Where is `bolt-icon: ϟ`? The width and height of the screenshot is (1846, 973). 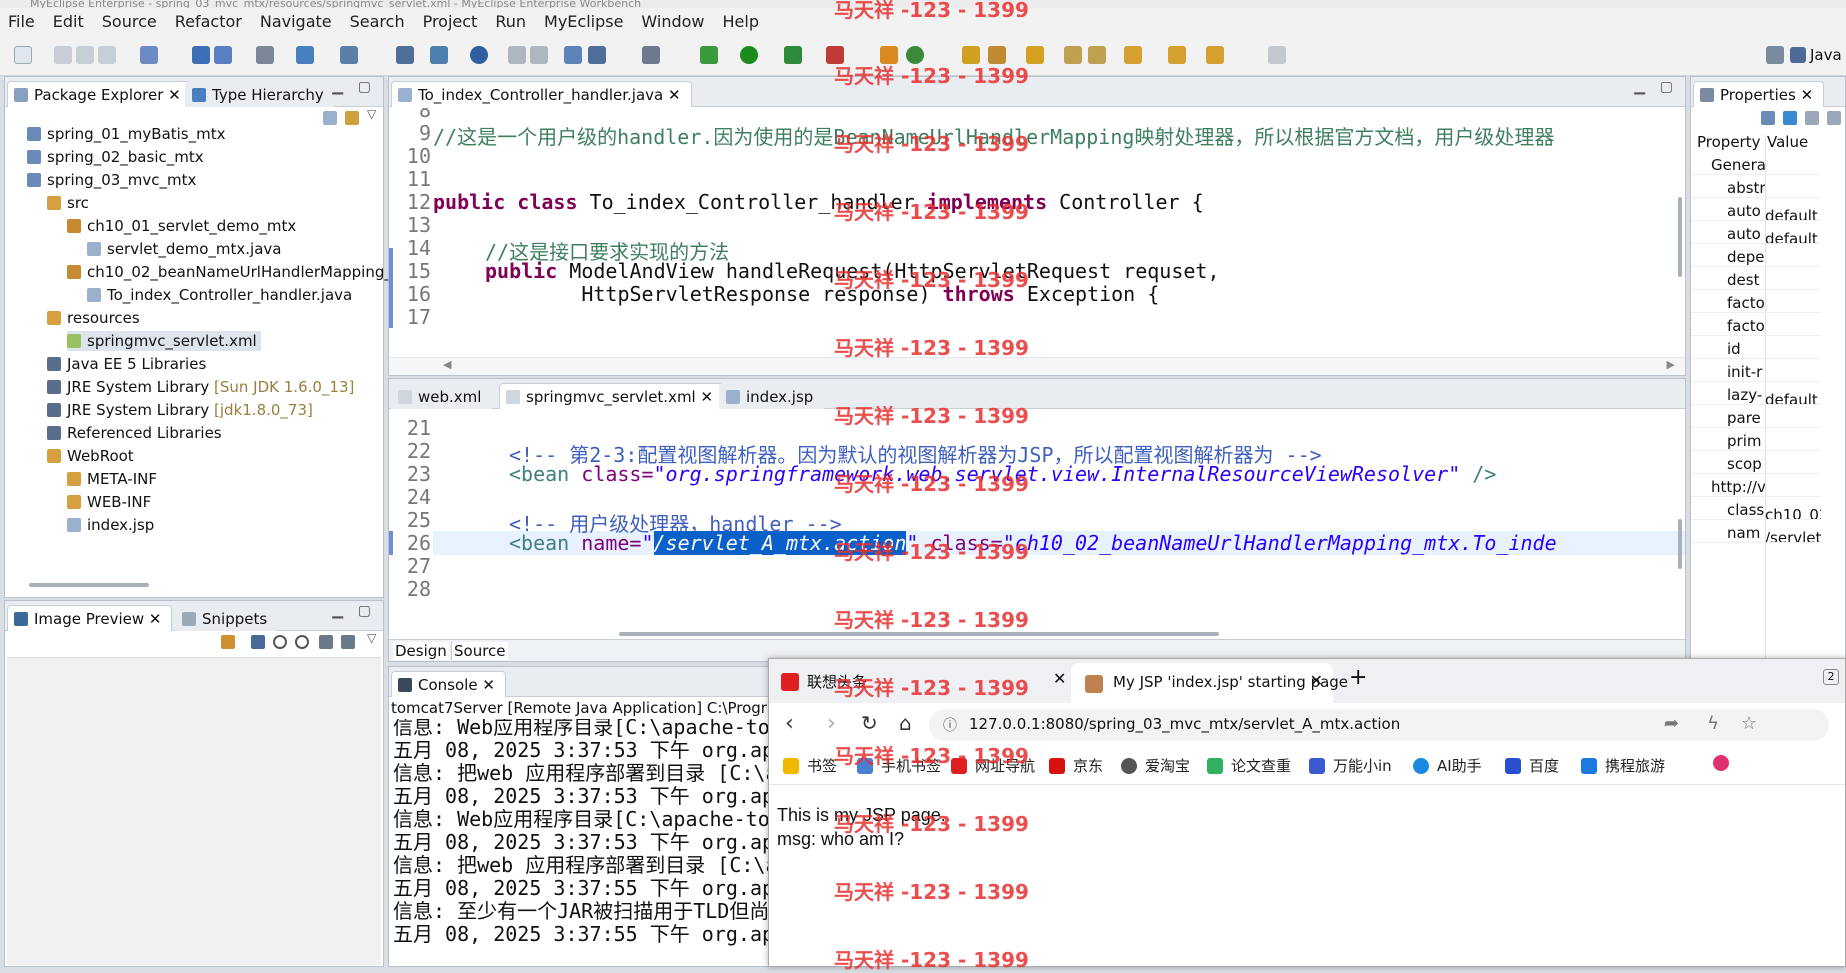
bolt-icon: ϟ is located at coordinates (1713, 723).